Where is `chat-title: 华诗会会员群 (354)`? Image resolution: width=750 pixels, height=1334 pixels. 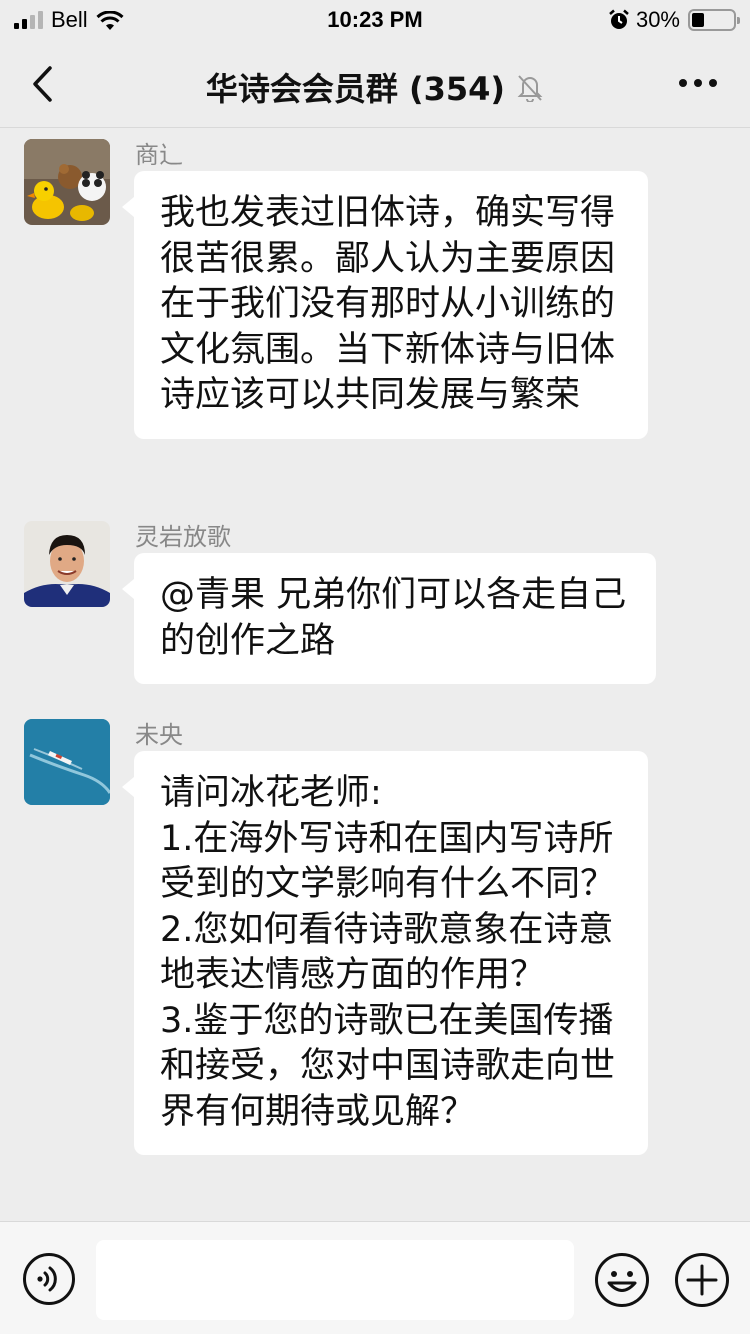
chat-title: 华诗会会员群 (354) is located at coordinates (355, 89).